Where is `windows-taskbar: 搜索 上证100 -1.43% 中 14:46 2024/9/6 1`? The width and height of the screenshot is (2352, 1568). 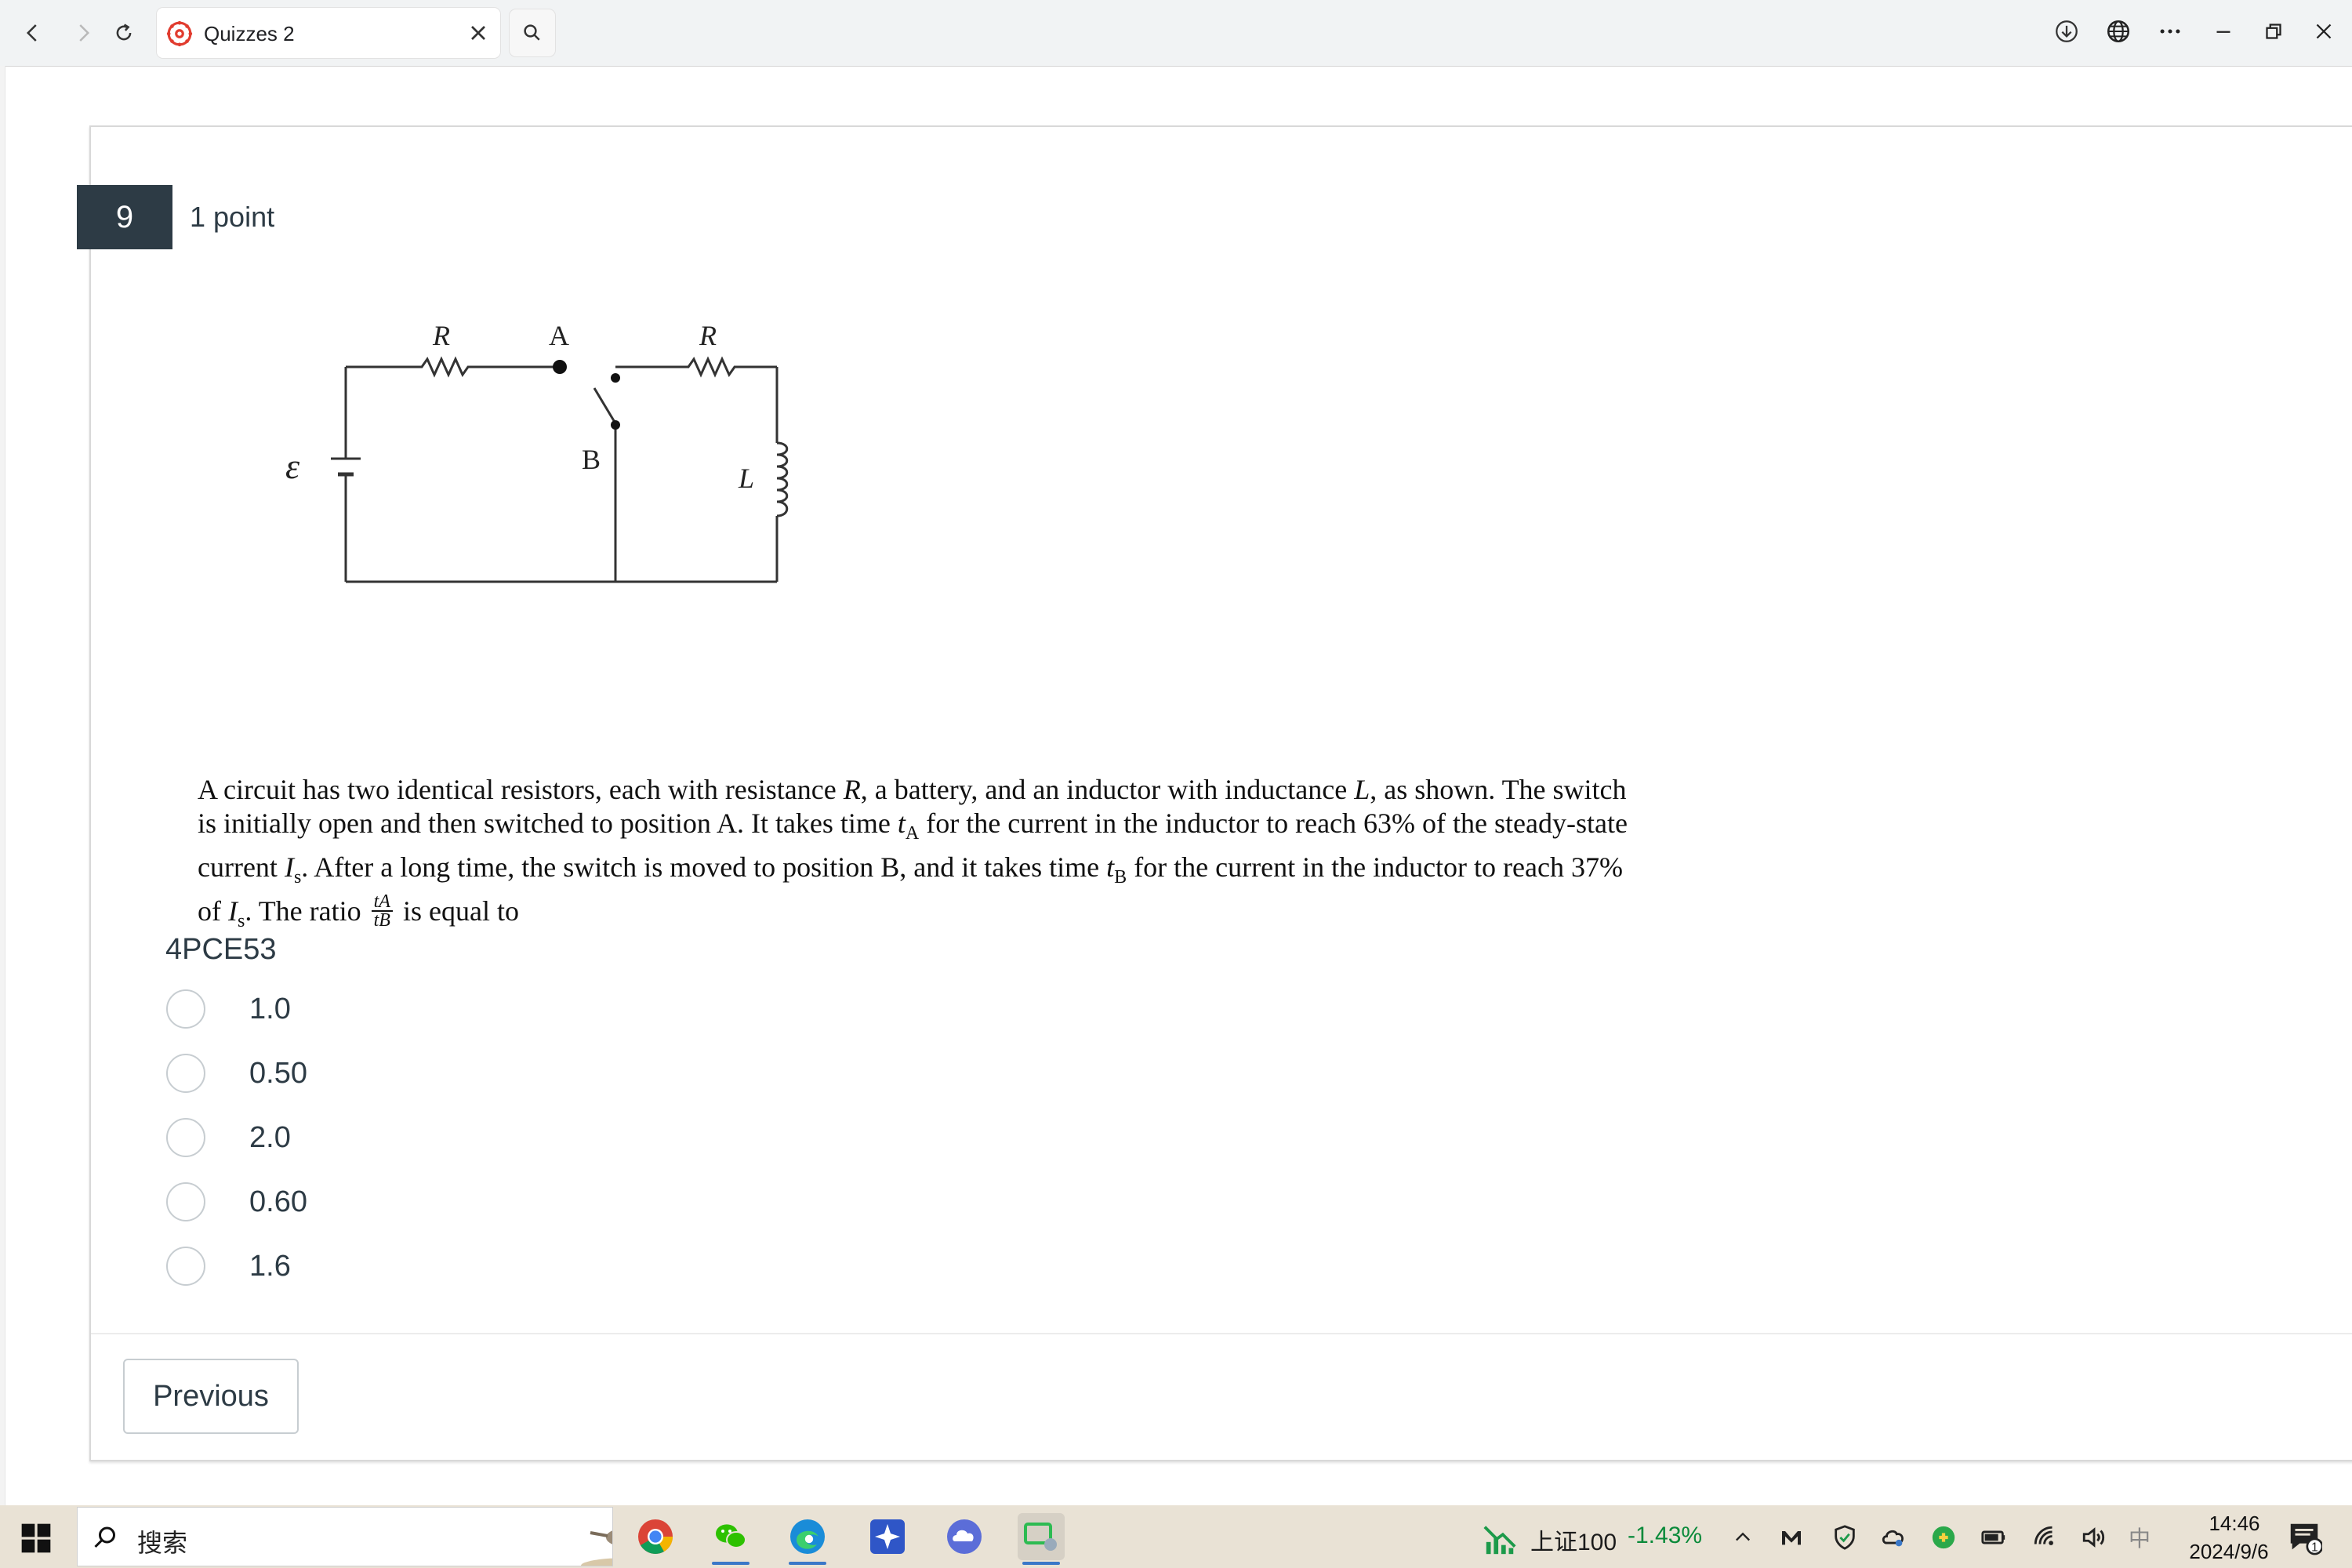
windows-taskbar: 搜索 上证100 -1.43% 中 14:46 2024/9/6 1 is located at coordinates (1176, 1536).